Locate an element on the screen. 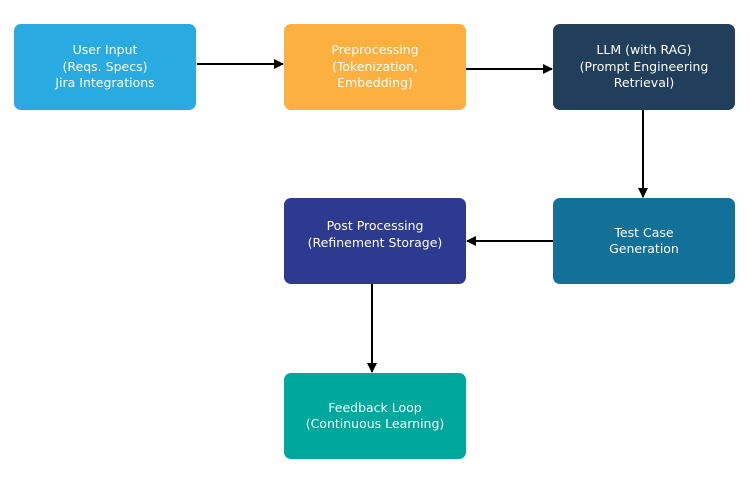 The height and width of the screenshot is (500, 750). node-label: (Tokenization, is located at coordinates (375, 66).